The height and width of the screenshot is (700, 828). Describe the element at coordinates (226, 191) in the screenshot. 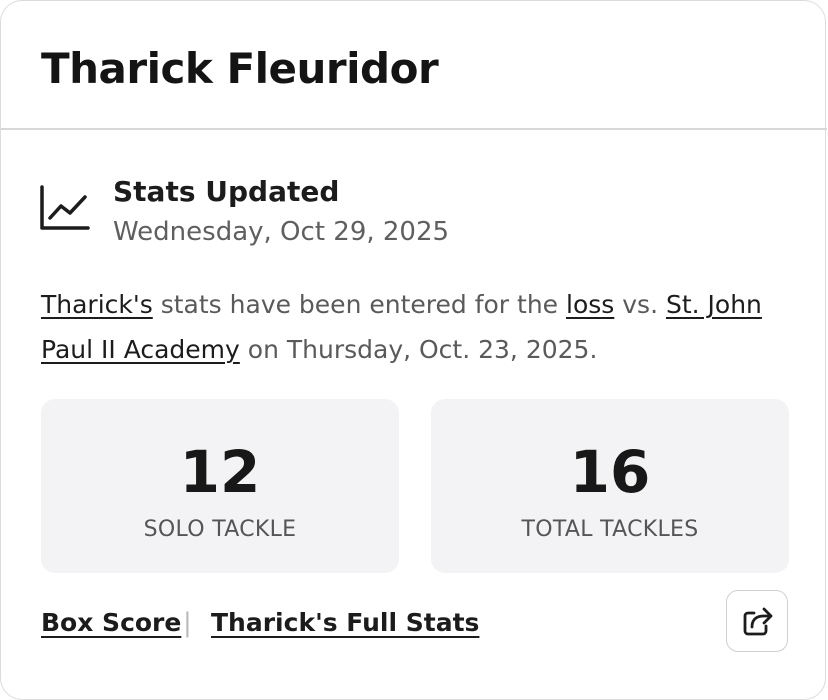

I see `update-title: Stats Updated` at that location.